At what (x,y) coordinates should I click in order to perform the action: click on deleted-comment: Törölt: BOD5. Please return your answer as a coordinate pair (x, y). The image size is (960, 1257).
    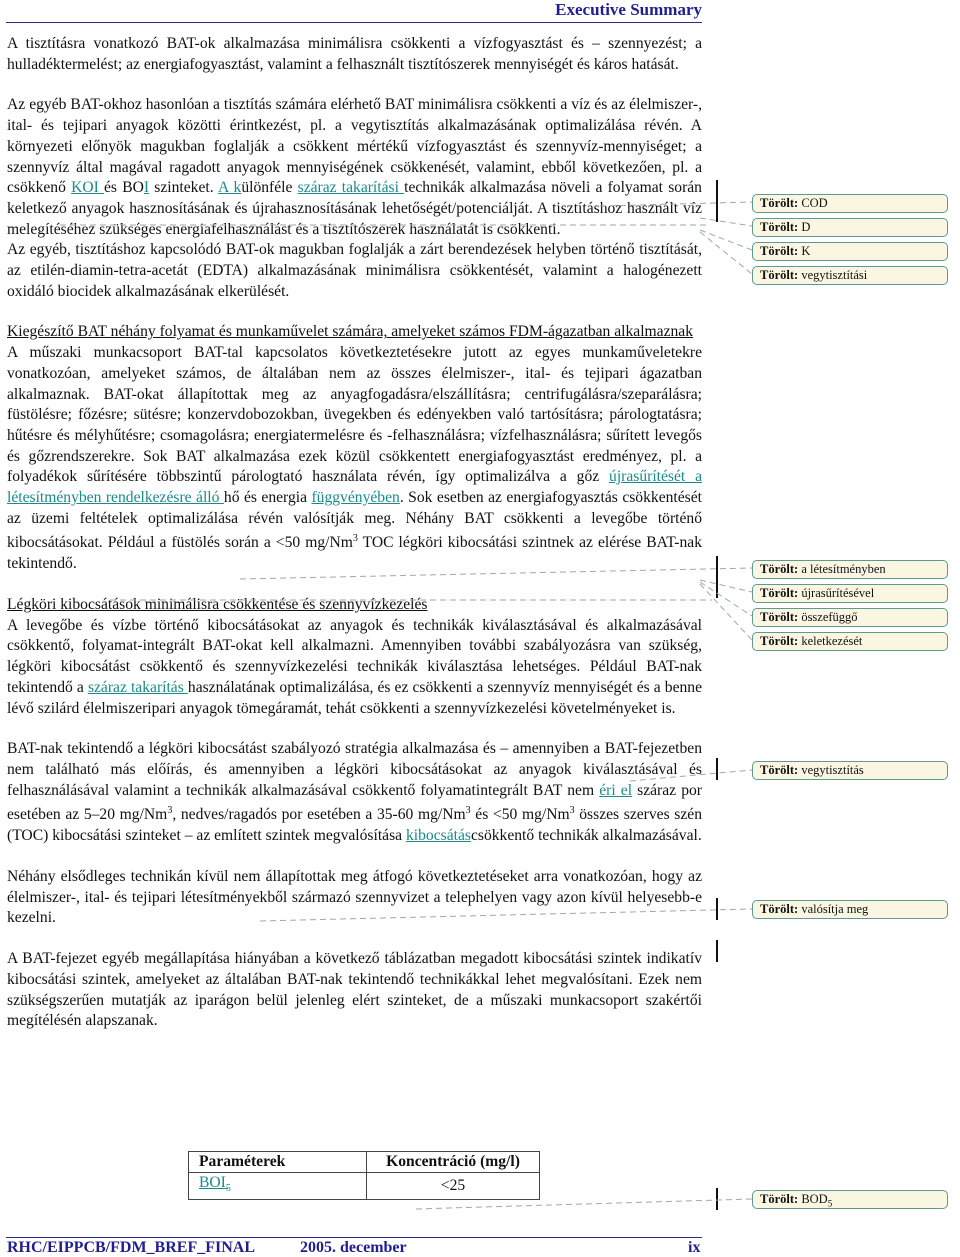
    Looking at the image, I should click on (850, 1199).